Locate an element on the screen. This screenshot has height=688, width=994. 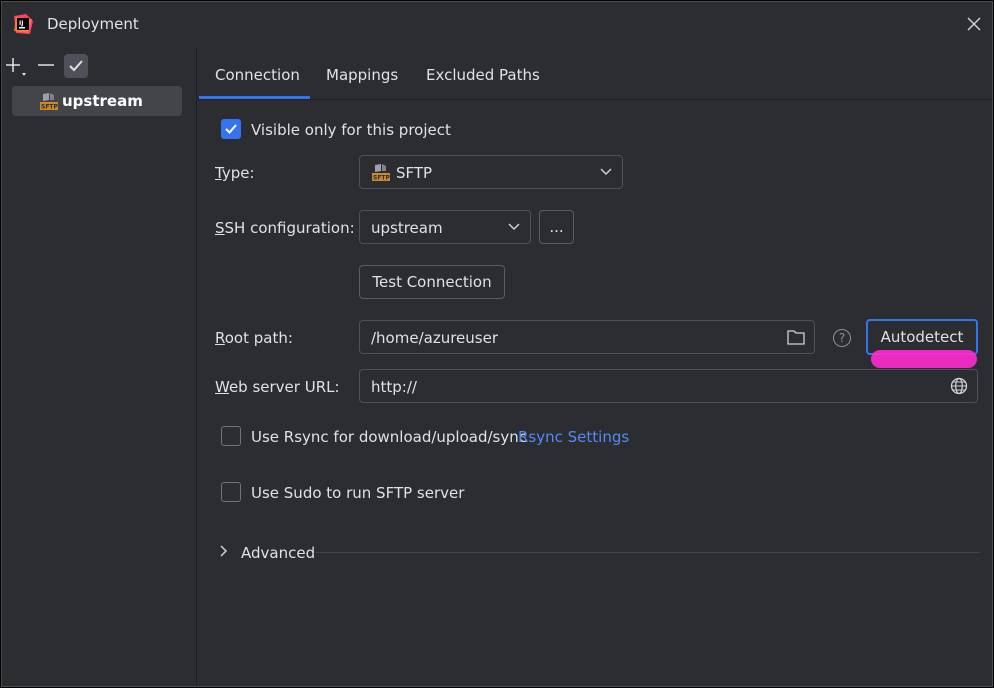
tab-connection: Connection is located at coordinates (257, 75).